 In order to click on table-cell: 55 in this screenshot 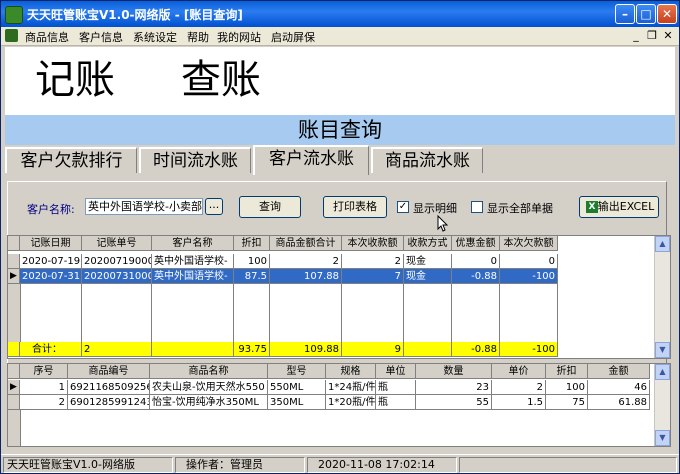, I will do `click(454, 402)`.